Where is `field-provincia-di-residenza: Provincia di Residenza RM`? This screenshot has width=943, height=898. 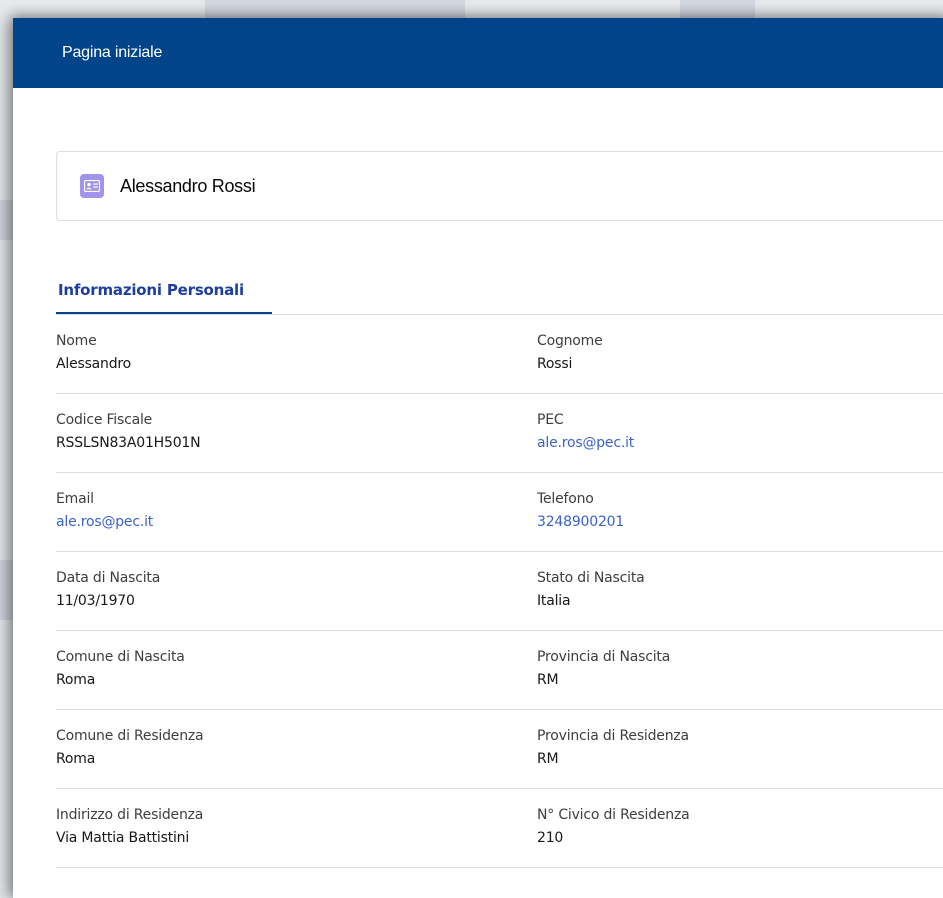
field-provincia-di-residenza: Provincia di Residenza RM is located at coordinates (740, 749).